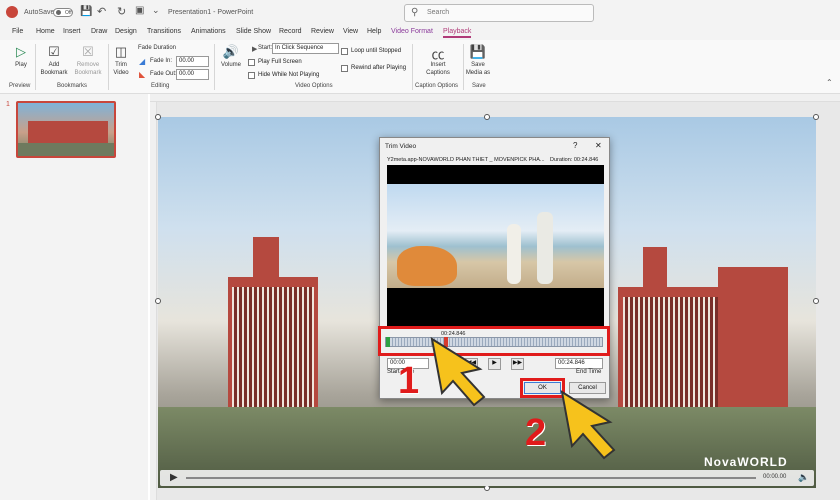  Describe the element at coordinates (68, 13) in the screenshot. I see `autosave-state: Off` at that location.